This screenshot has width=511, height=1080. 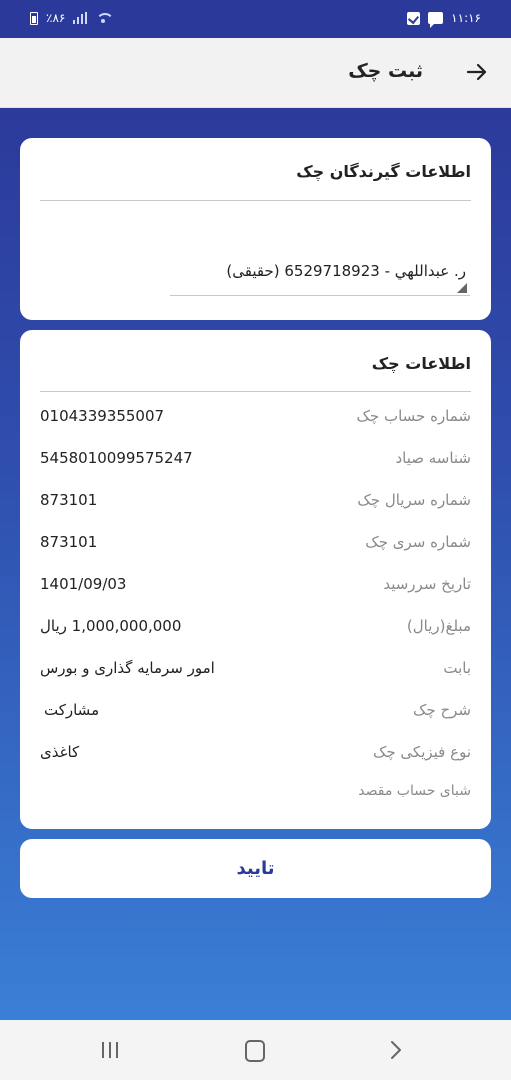 What do you see at coordinates (72, 710) in the screenshot?
I see `row-value: مشارکت` at bounding box center [72, 710].